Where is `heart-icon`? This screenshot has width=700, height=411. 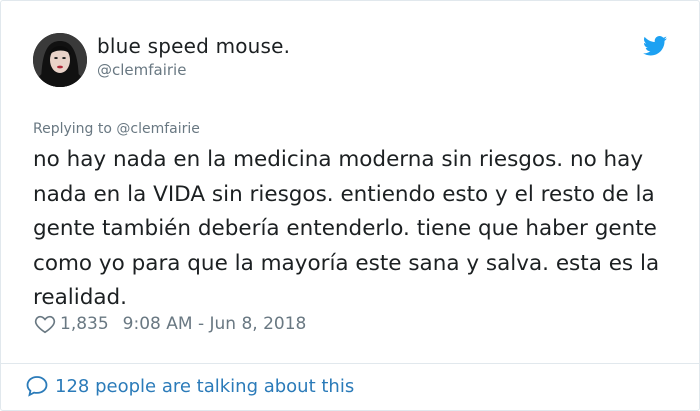
heart-icon is located at coordinates (45, 324).